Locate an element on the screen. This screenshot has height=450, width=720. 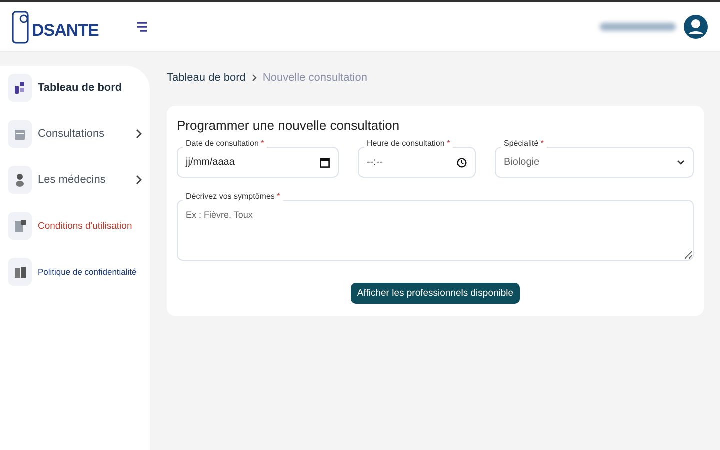
field-label: Décrivez vos symptômes * is located at coordinates (233, 196).